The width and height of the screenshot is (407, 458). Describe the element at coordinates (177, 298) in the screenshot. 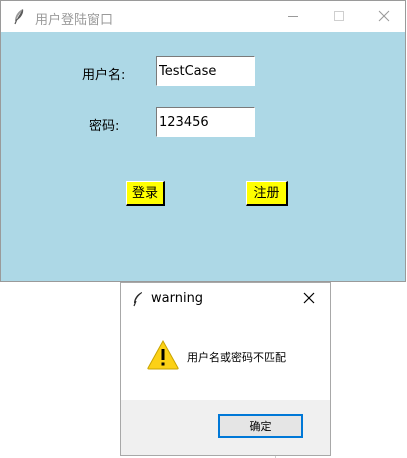

I see `dialog-title: warning` at that location.